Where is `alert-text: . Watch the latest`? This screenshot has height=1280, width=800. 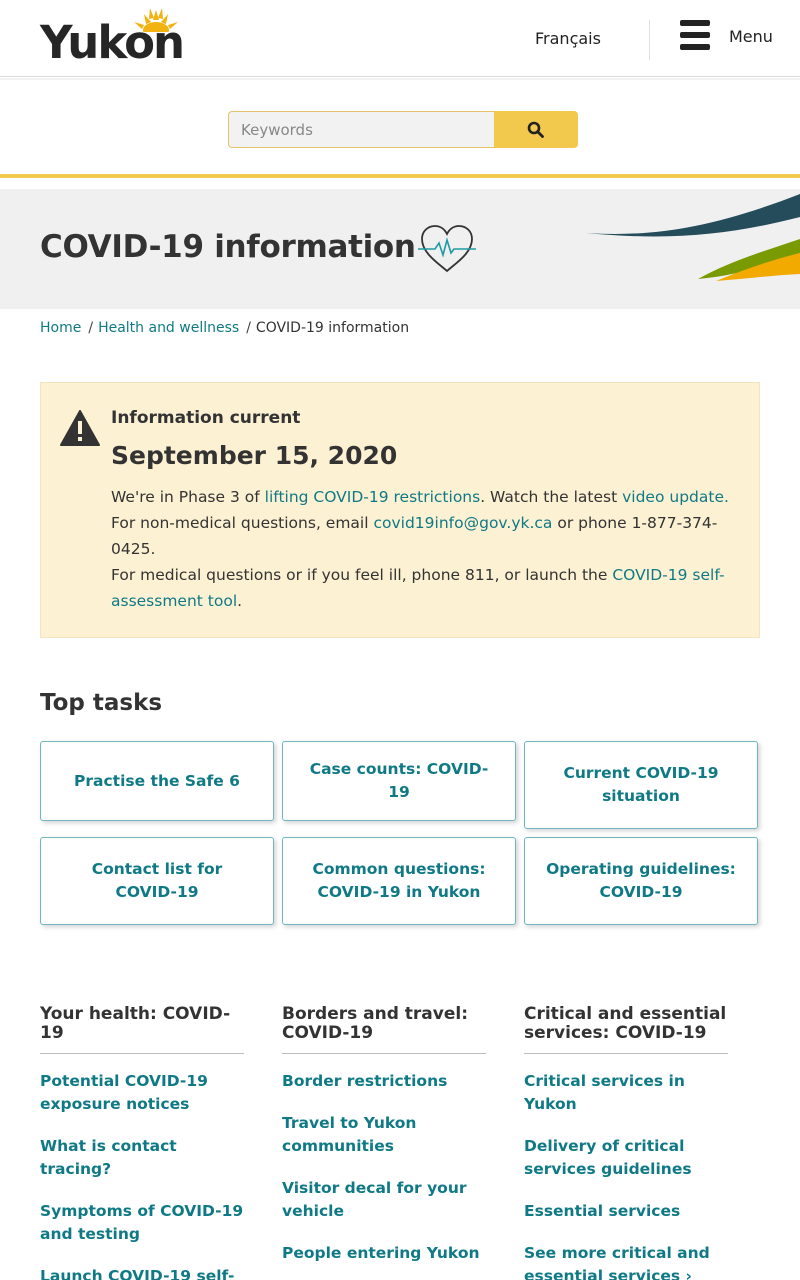
alert-text: . Watch the latest is located at coordinates (551, 497).